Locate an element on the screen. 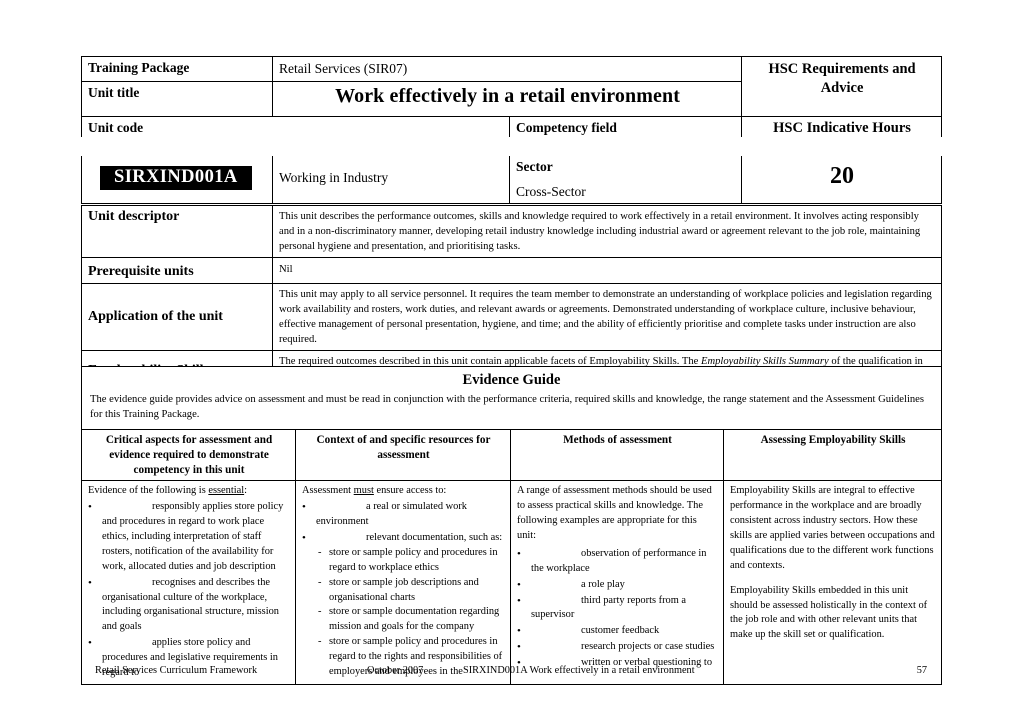  sector-label: Sector is located at coordinates (534, 166).